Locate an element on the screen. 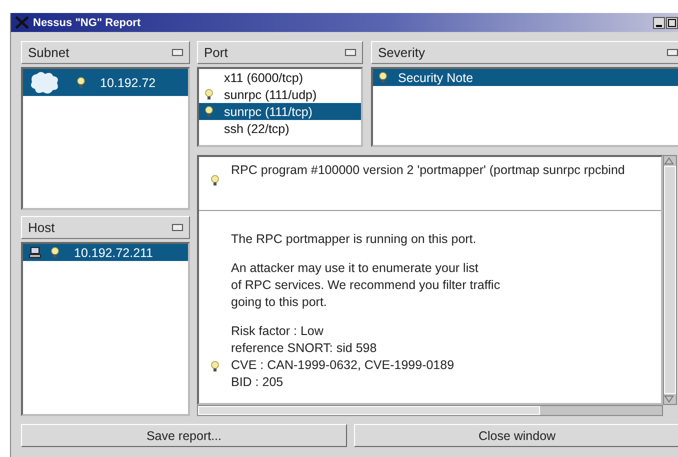  horizontal-scrollbar is located at coordinates (430, 410).